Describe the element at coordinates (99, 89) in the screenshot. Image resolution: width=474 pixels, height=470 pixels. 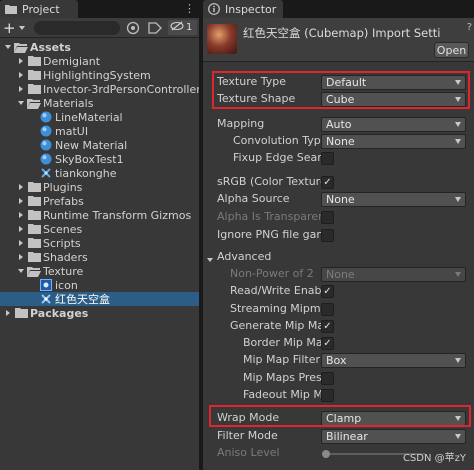
I see `tree-item-invector: Invector-3rdPersonController_LI` at that location.